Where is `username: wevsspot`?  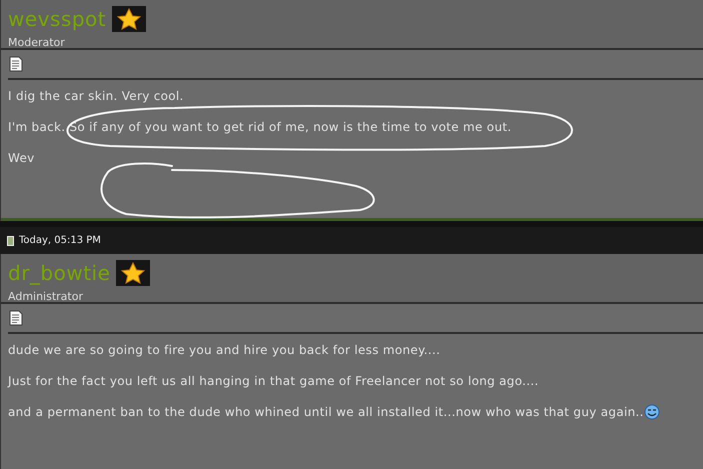
username: wevsspot is located at coordinates (57, 19).